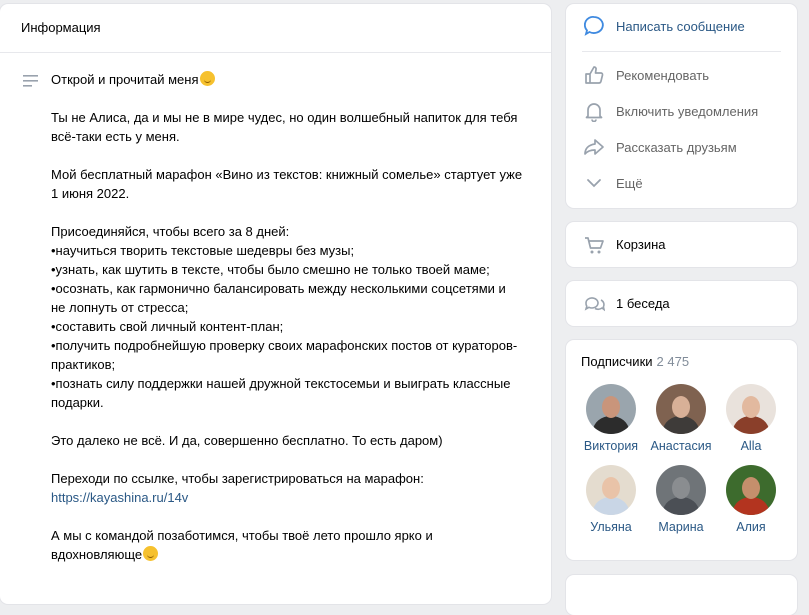 Image resolution: width=809 pixels, height=615 pixels. What do you see at coordinates (611, 446) in the screenshot?
I see `subscriber-name: Виктория` at bounding box center [611, 446].